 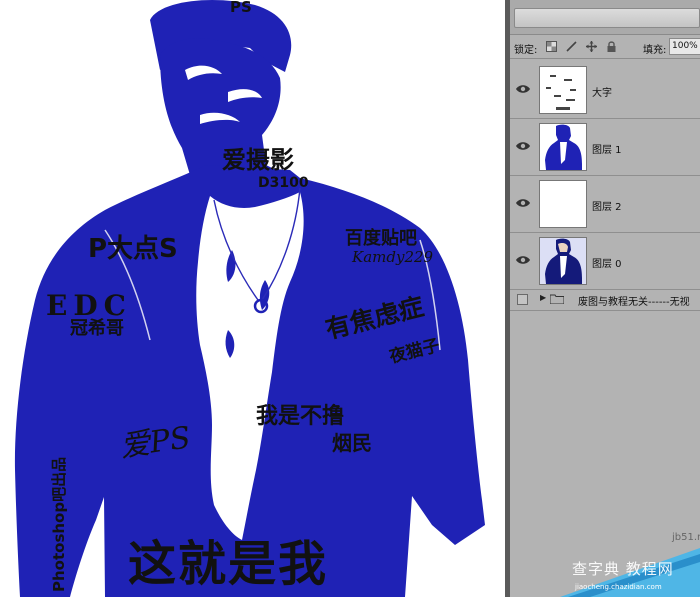 I want to click on text-p-dadian-s: P大点S, so click(x=133, y=249).